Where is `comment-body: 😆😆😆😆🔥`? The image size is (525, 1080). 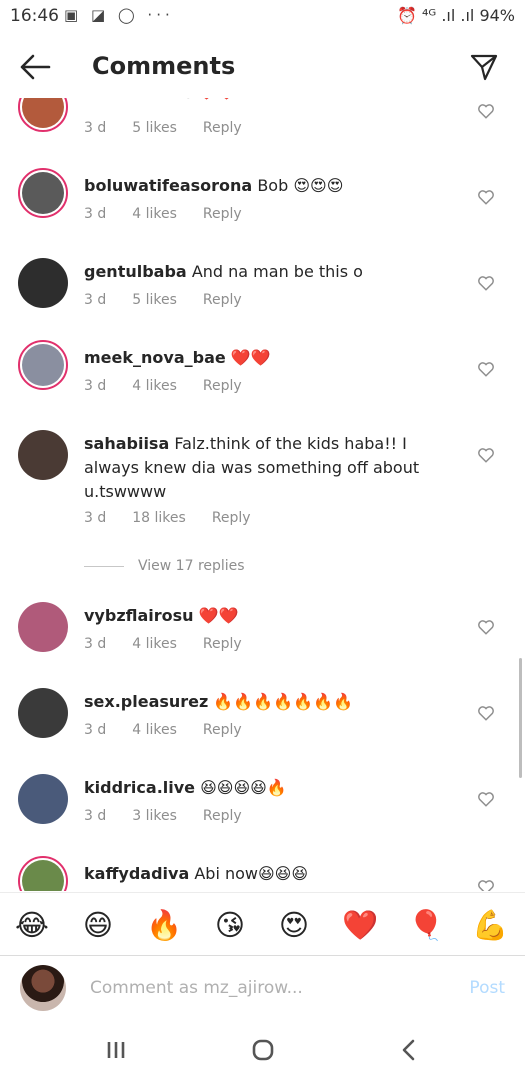 comment-body: 😆😆😆😆🔥 is located at coordinates (243, 787).